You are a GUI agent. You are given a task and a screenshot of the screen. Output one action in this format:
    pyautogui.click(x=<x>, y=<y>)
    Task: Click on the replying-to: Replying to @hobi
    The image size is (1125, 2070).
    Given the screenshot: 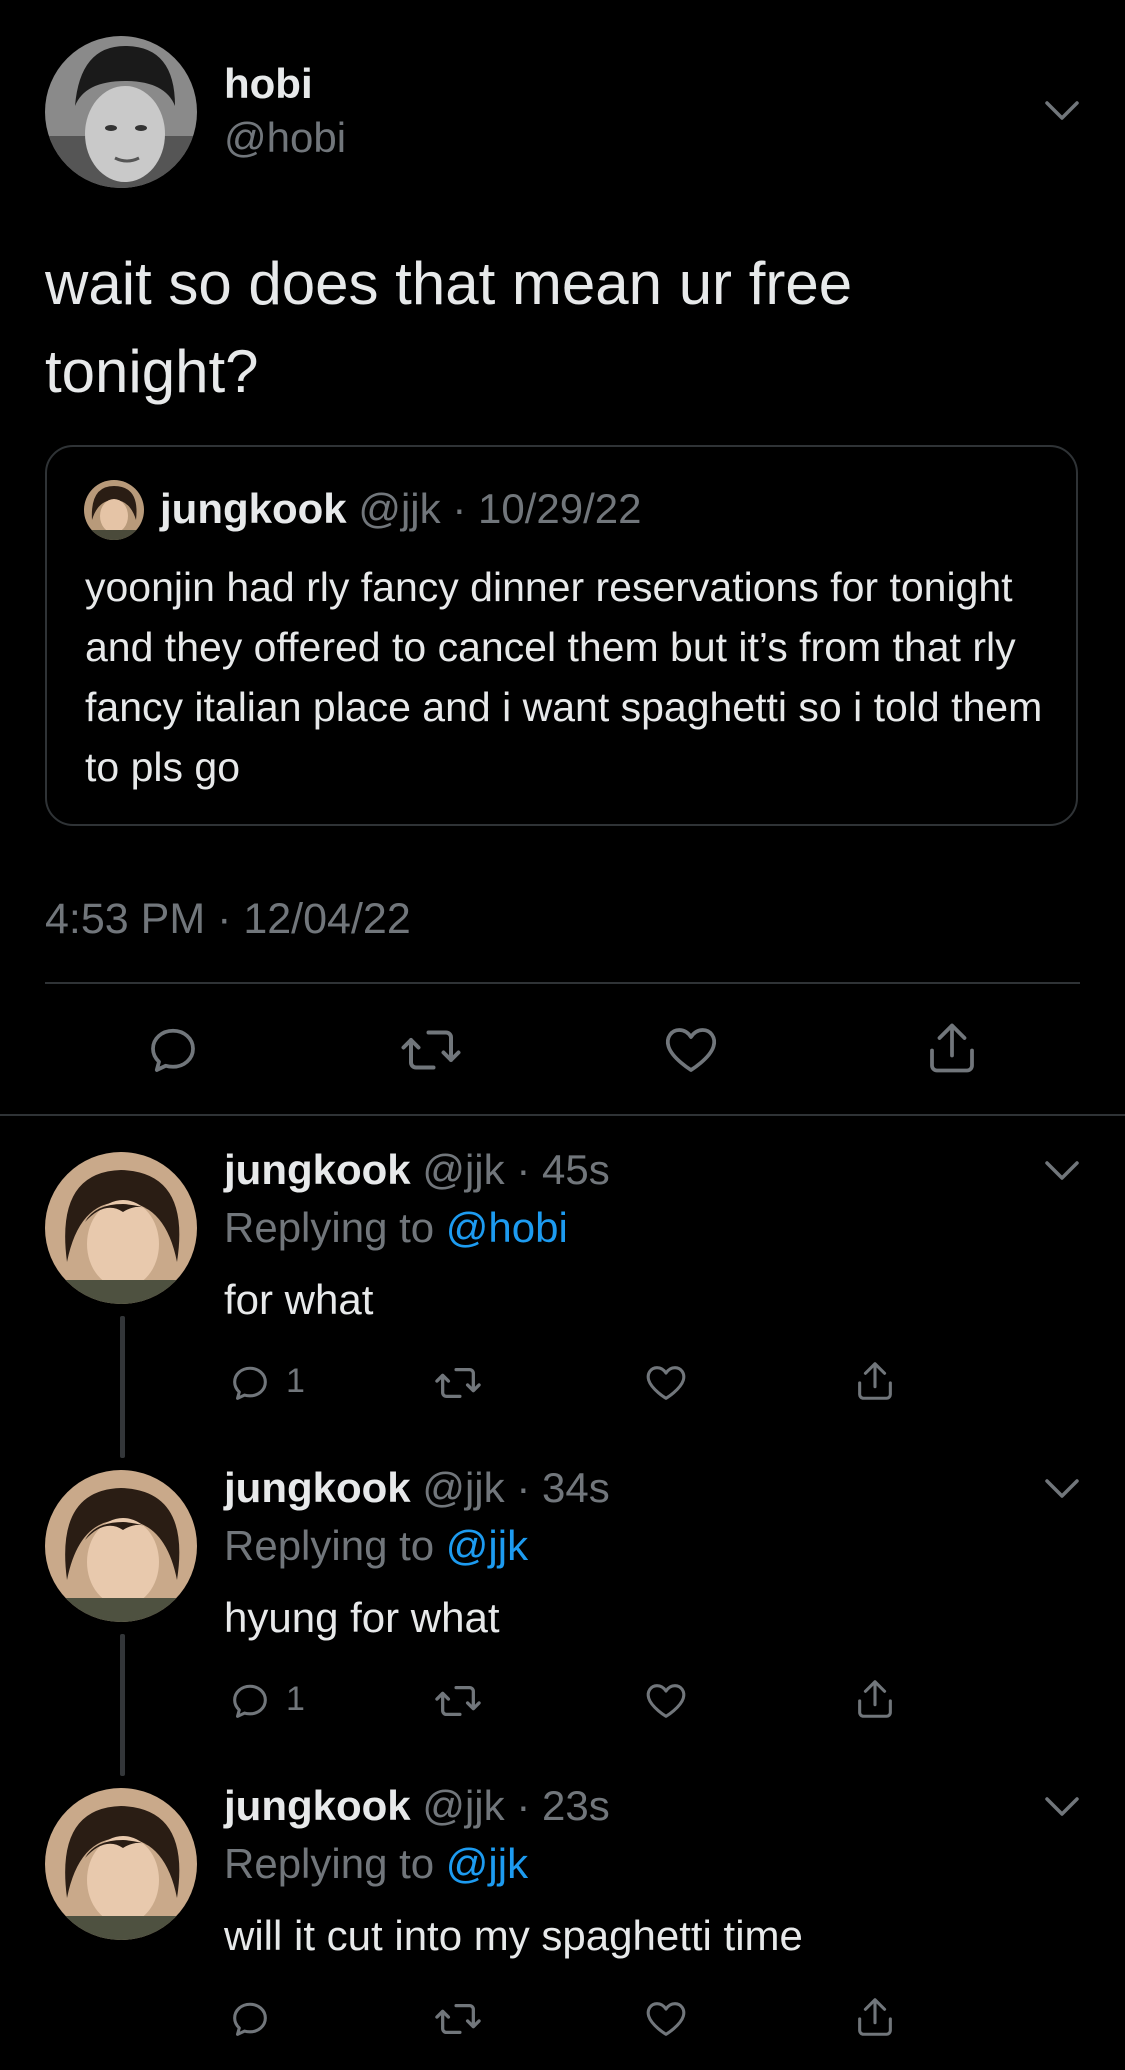 What is the action you would take?
    pyautogui.click(x=396, y=1228)
    